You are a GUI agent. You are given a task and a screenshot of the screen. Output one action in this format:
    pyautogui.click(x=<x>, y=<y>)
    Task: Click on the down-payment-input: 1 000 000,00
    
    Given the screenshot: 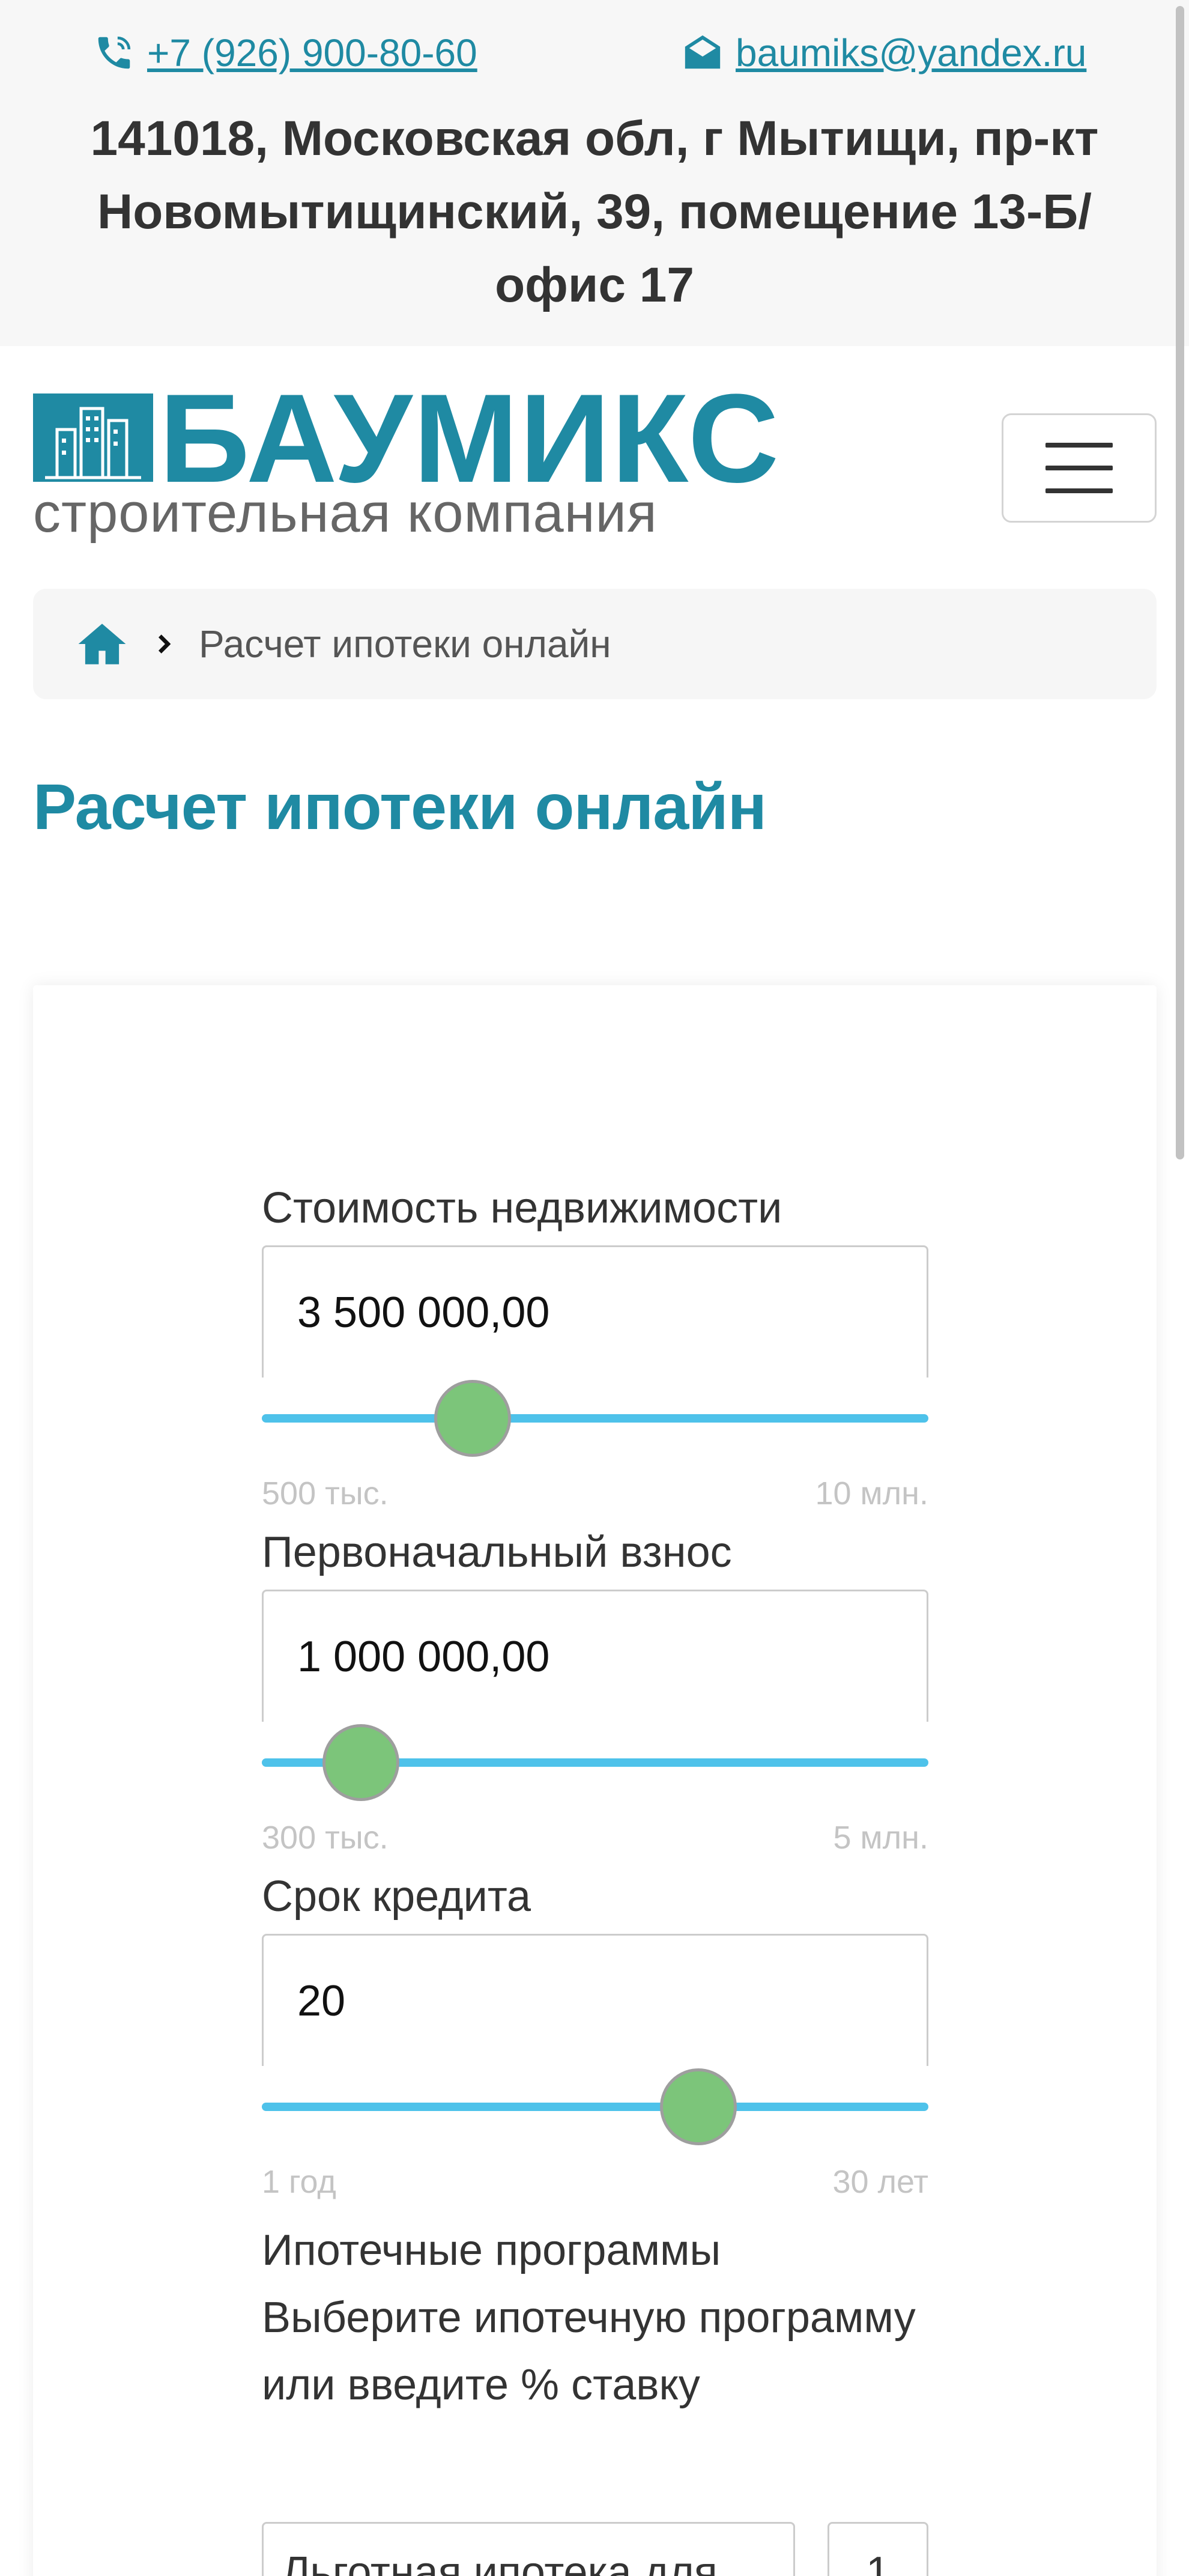 What is the action you would take?
    pyautogui.click(x=595, y=1656)
    